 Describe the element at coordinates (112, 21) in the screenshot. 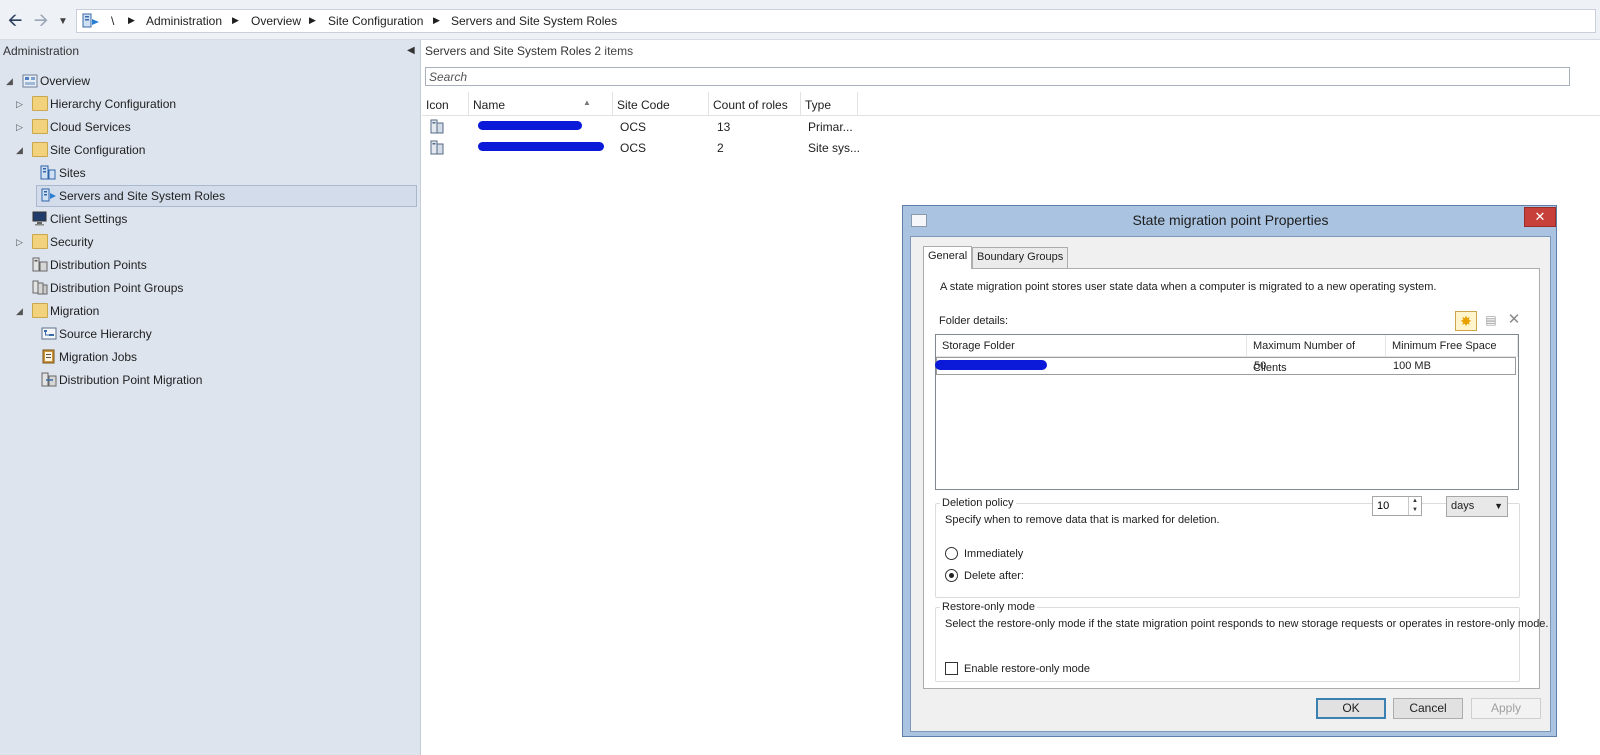

I see `breadcrumb-root: \` at that location.